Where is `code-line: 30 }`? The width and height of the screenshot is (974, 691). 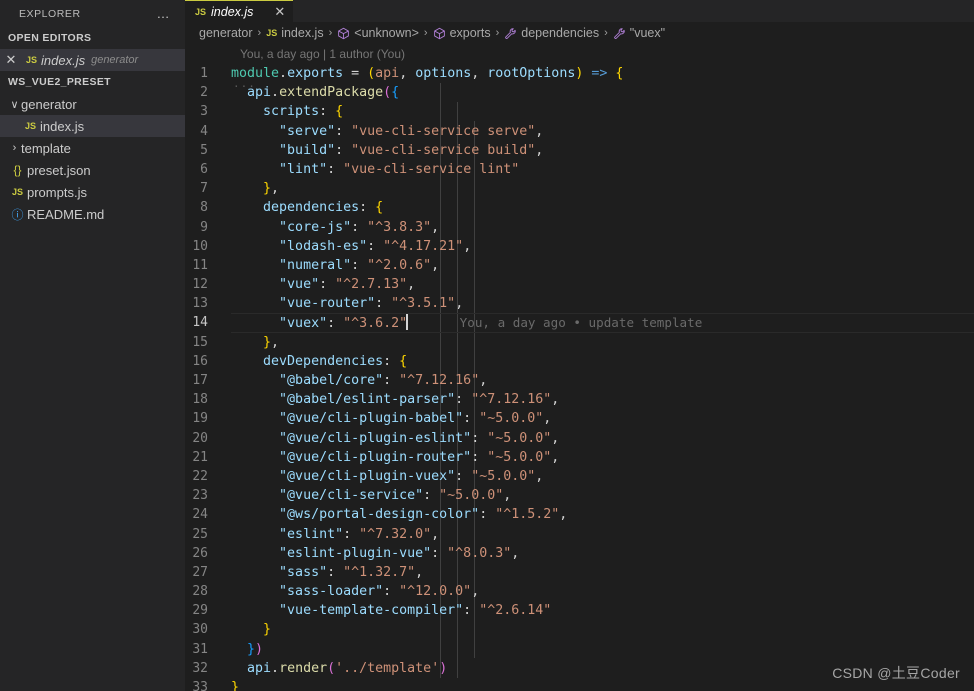 code-line: 30 } is located at coordinates (579, 629).